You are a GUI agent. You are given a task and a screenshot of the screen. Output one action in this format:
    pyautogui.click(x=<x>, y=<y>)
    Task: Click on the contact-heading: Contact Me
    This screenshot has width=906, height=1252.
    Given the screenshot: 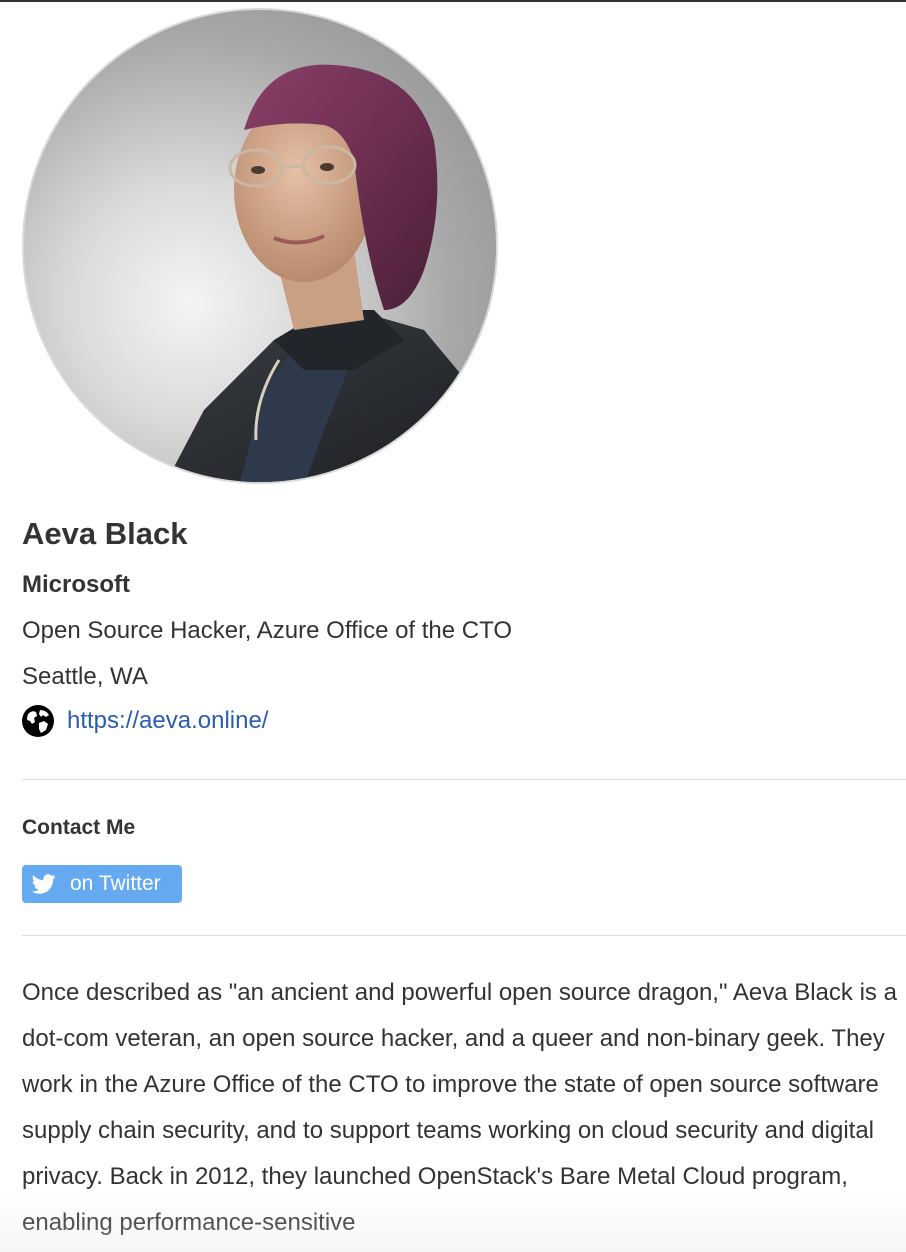 What is the action you would take?
    pyautogui.click(x=79, y=827)
    